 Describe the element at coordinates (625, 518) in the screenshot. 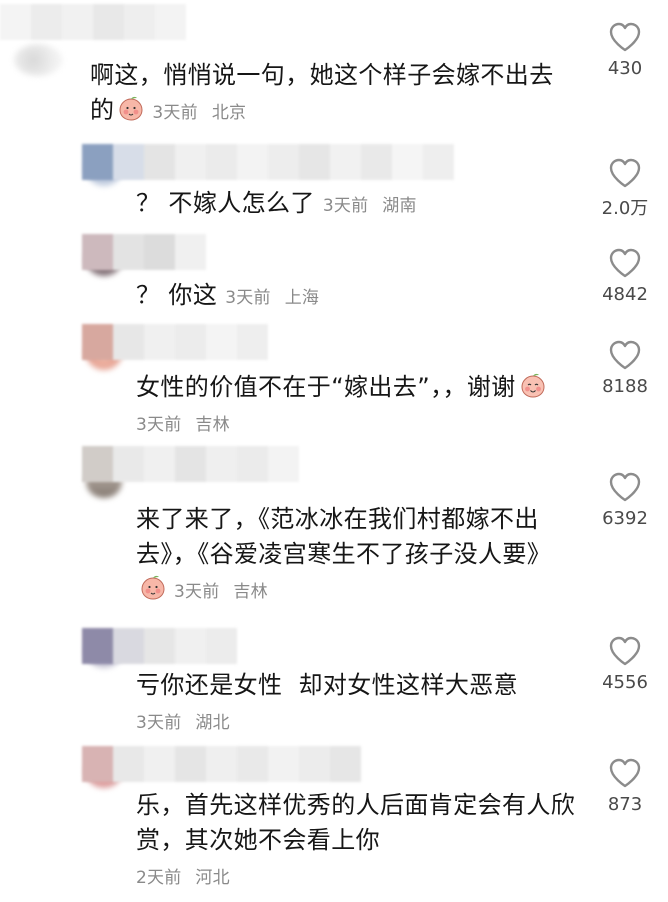

I see `like-count: 6392` at that location.